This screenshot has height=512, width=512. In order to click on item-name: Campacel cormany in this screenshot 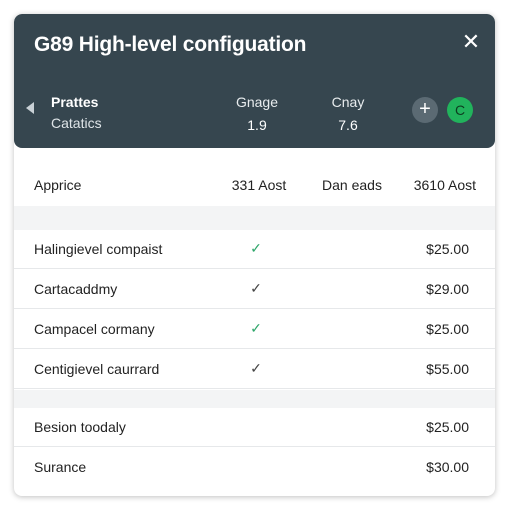, I will do `click(94, 329)`.